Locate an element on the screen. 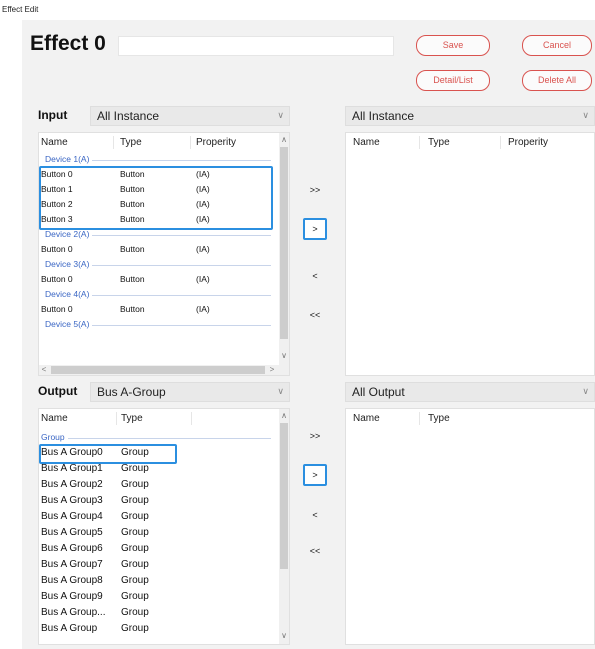 The image size is (595, 649). list-item: Bus A Group5 Group is located at coordinates (158, 532).